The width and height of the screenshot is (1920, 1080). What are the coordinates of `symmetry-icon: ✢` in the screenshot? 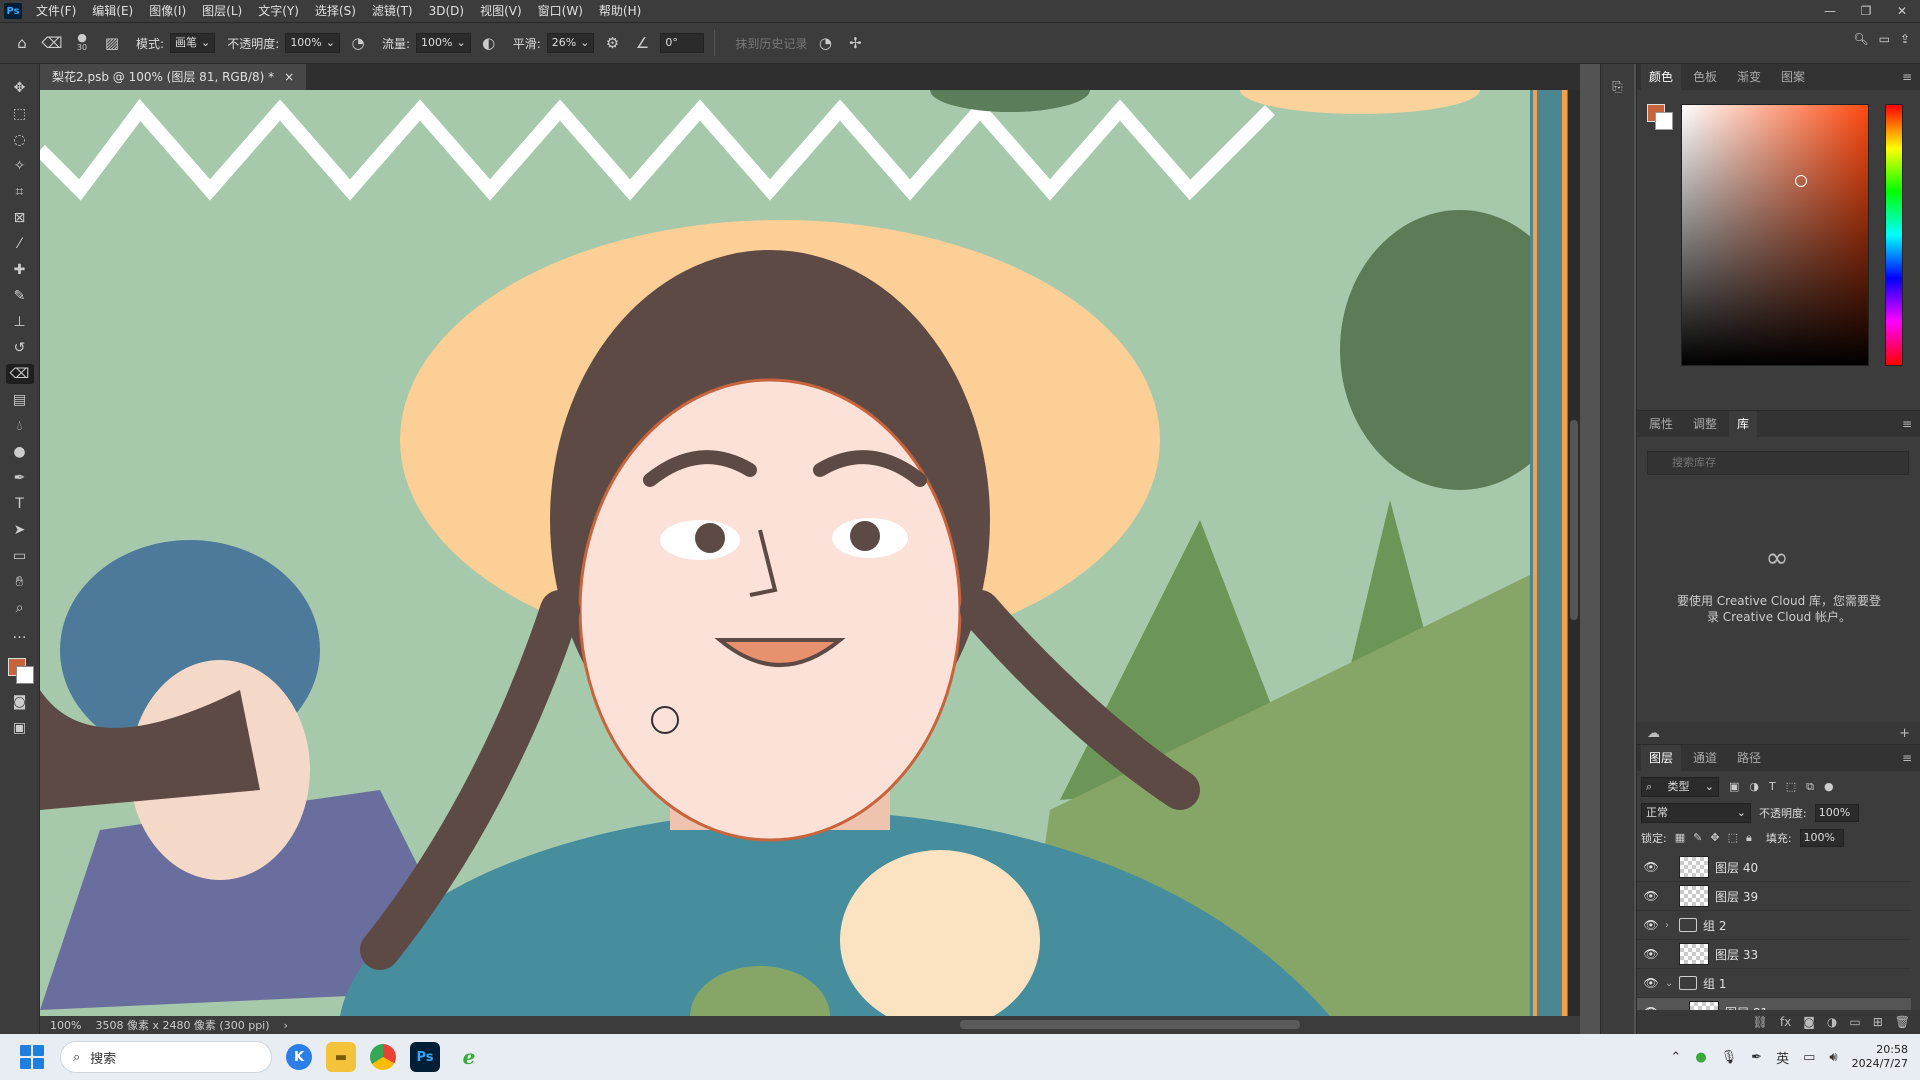 It's located at (855, 43).